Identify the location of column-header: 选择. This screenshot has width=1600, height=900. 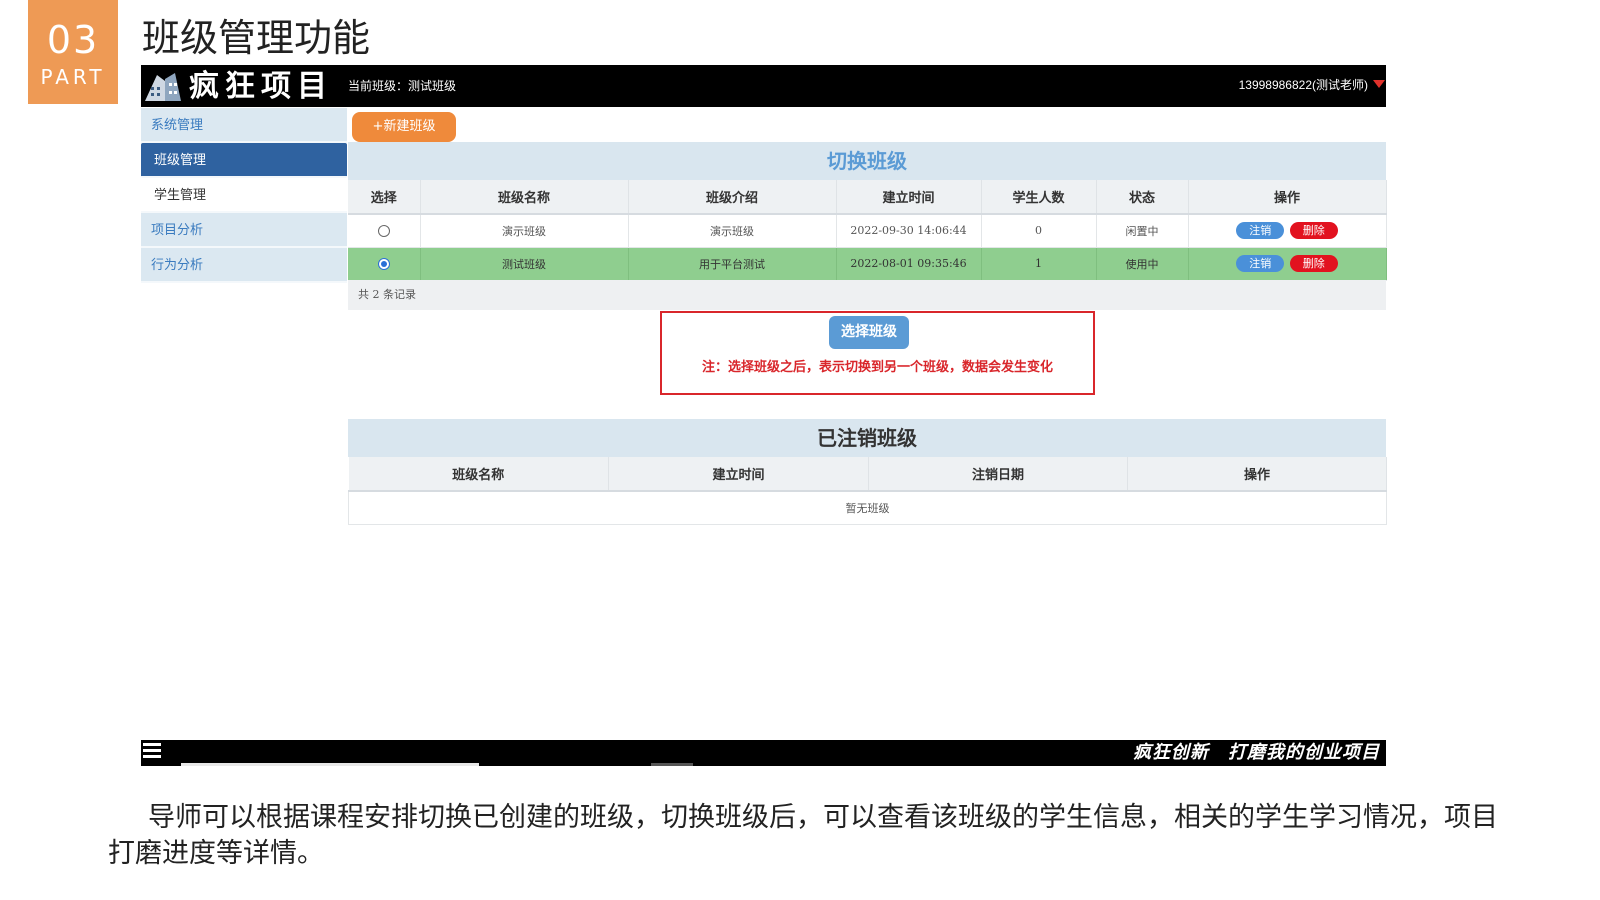
(384, 197).